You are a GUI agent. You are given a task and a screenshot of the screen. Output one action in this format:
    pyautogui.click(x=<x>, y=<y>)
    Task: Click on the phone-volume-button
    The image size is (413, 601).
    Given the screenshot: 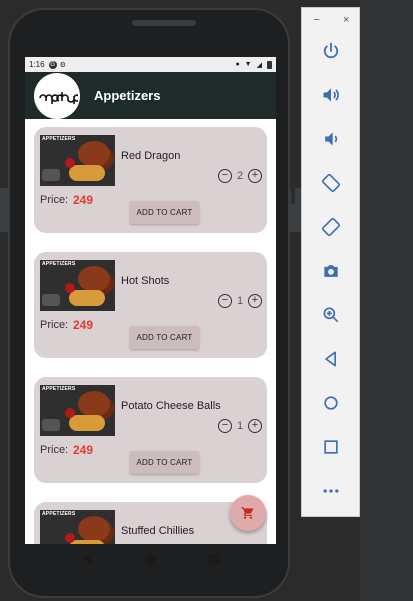 What is the action you would take?
    pyautogui.click(x=293, y=273)
    